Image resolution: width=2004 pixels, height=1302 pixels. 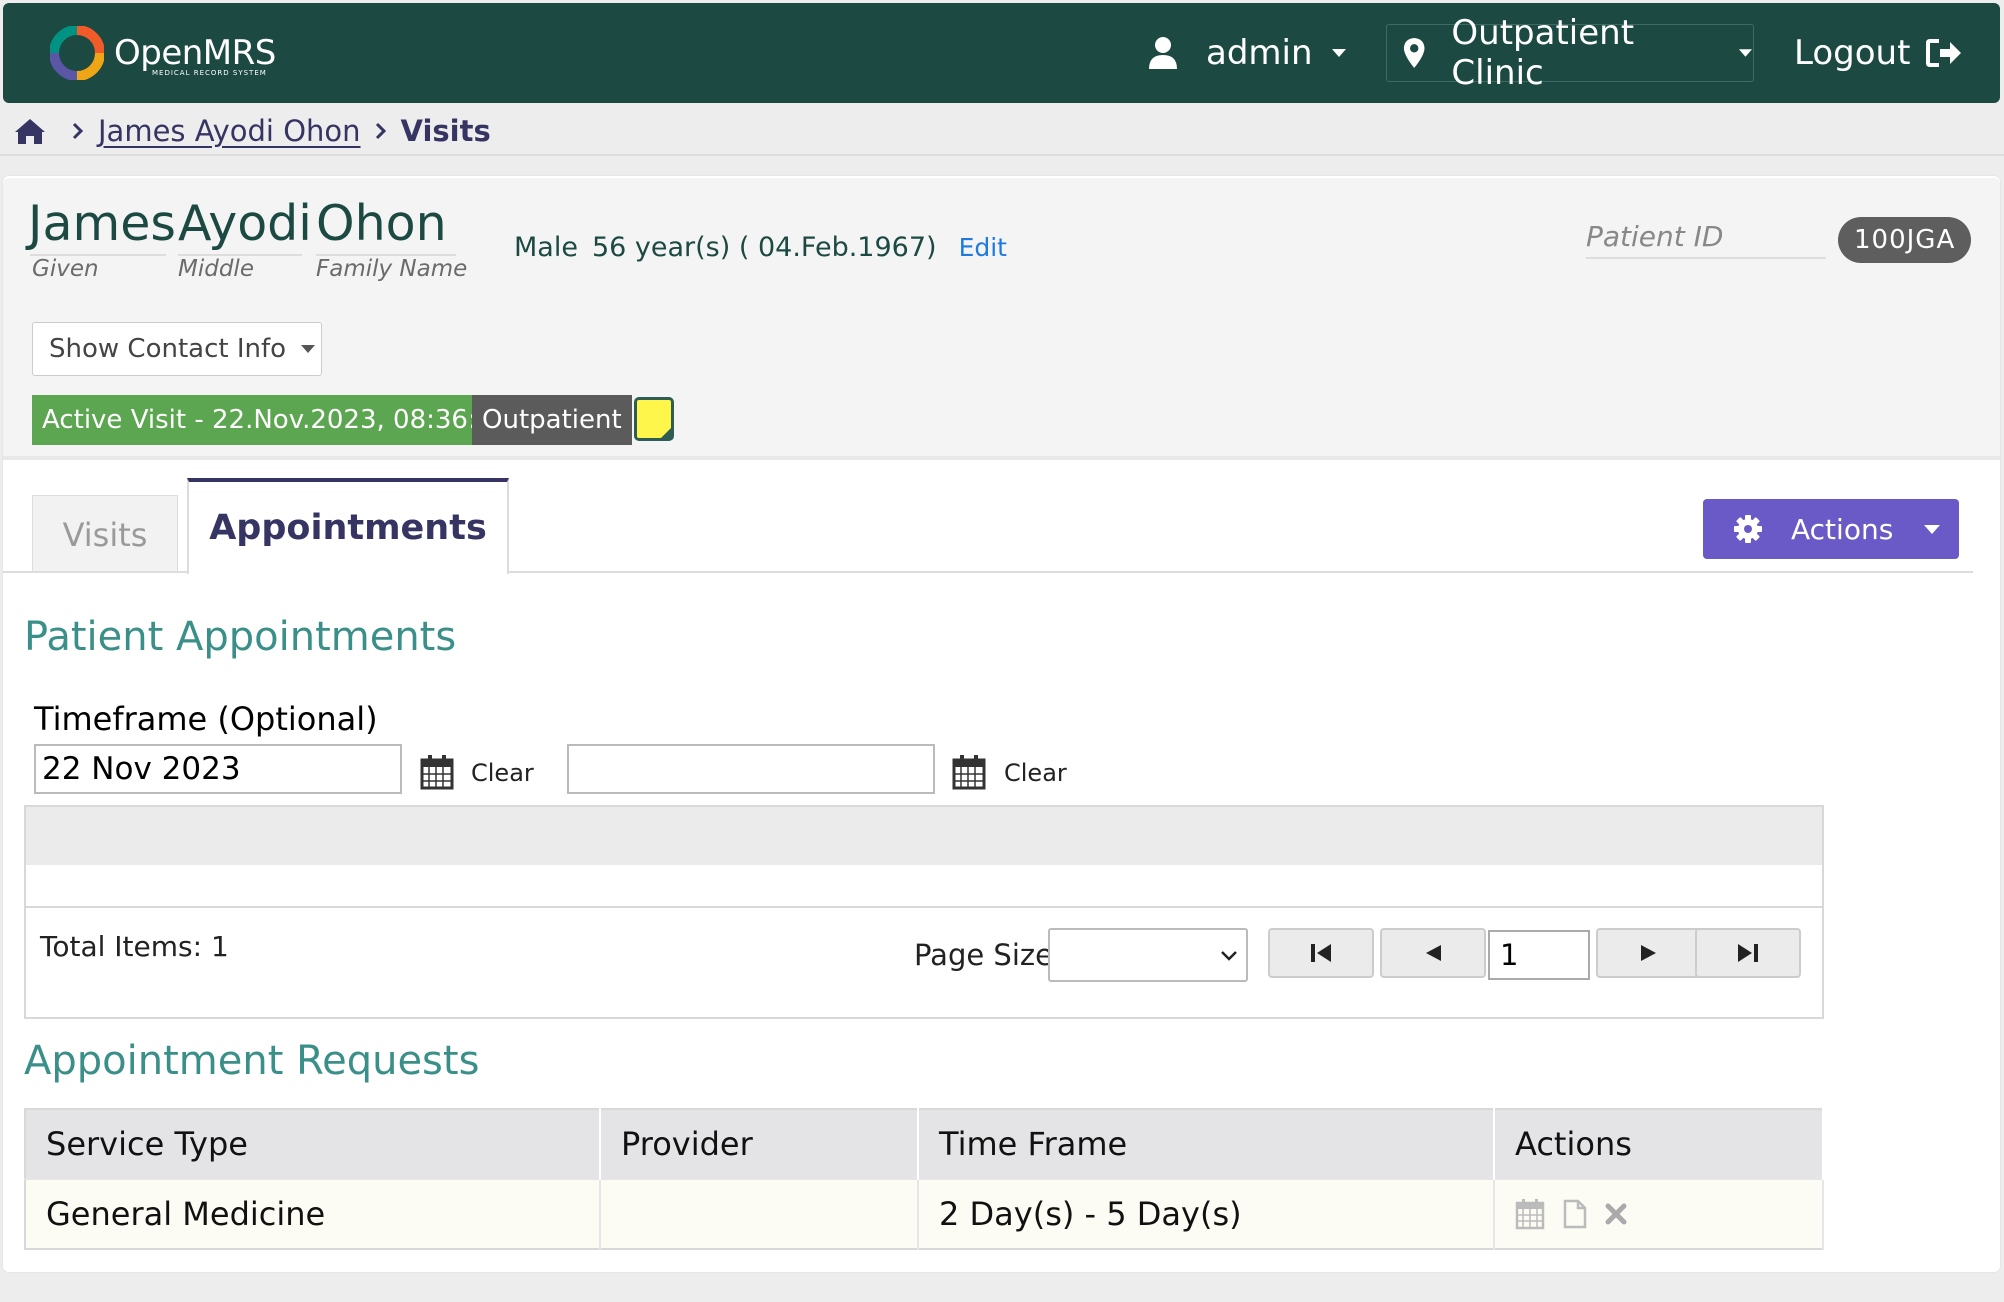 I want to click on last-page-icon, so click(x=1748, y=953).